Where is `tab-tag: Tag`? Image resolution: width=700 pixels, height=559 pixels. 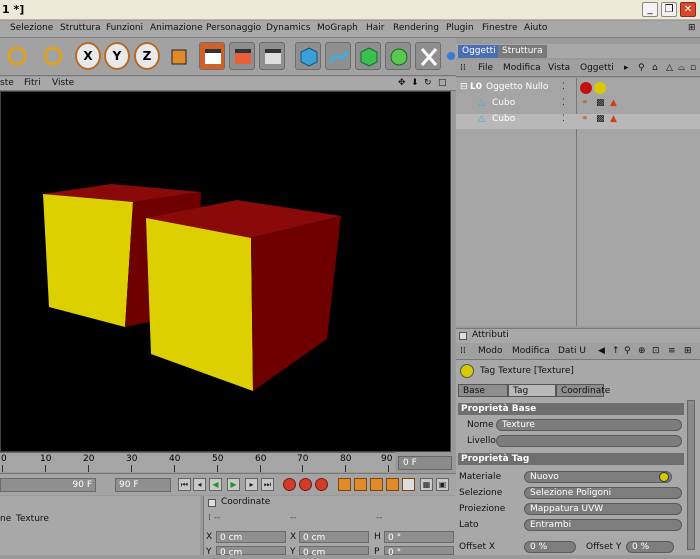 tab-tag: Tag is located at coordinates (532, 390).